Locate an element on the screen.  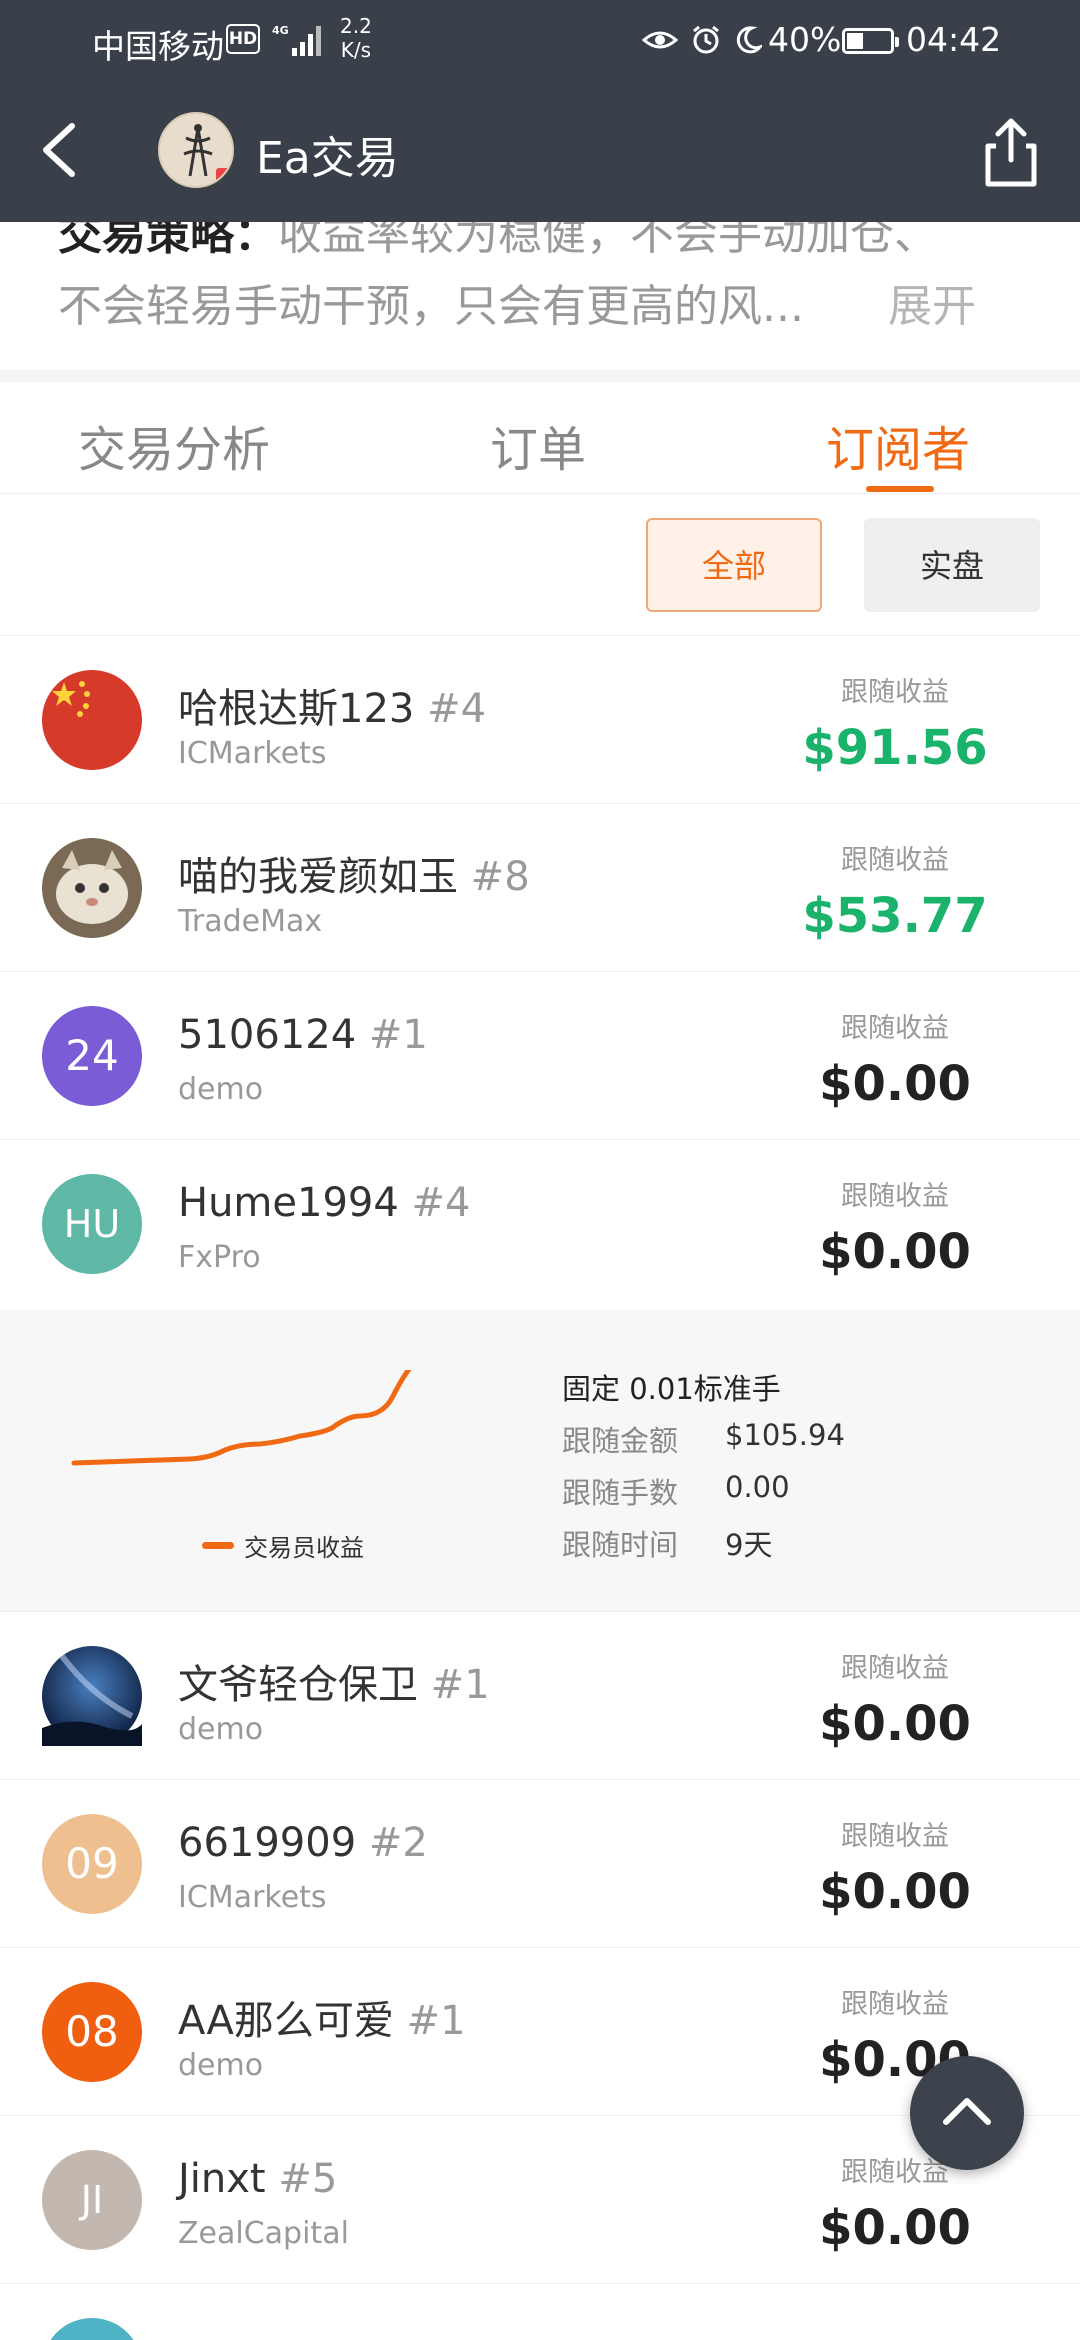
subscriber-name: AA那么可爱 #1 is located at coordinates (322, 2017).